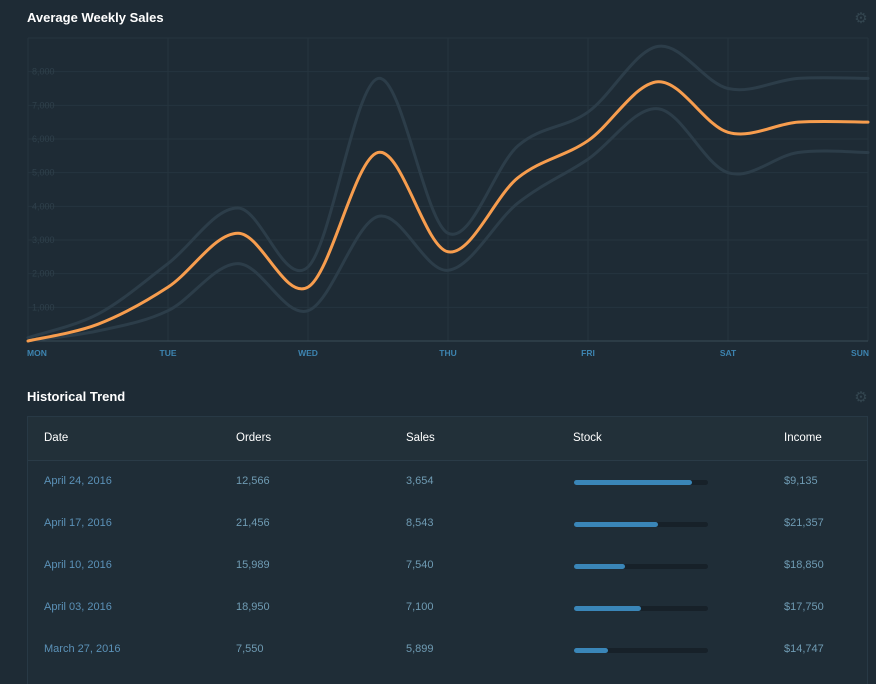 This screenshot has height=684, width=876. Describe the element at coordinates (308, 353) in the screenshot. I see `x-tick-label: WED` at that location.